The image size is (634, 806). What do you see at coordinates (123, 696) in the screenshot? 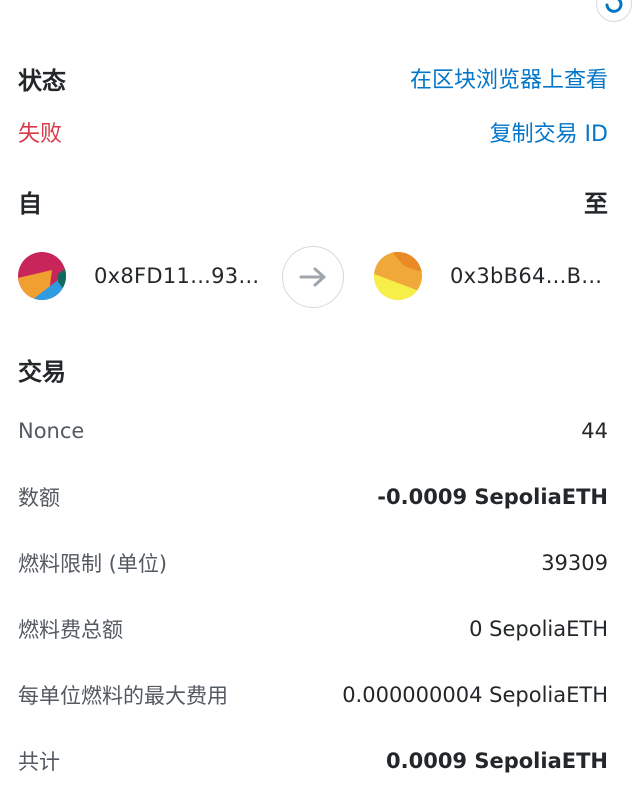
I see `max-fee-per-gas-label: 每单位燃料的最大费用` at bounding box center [123, 696].